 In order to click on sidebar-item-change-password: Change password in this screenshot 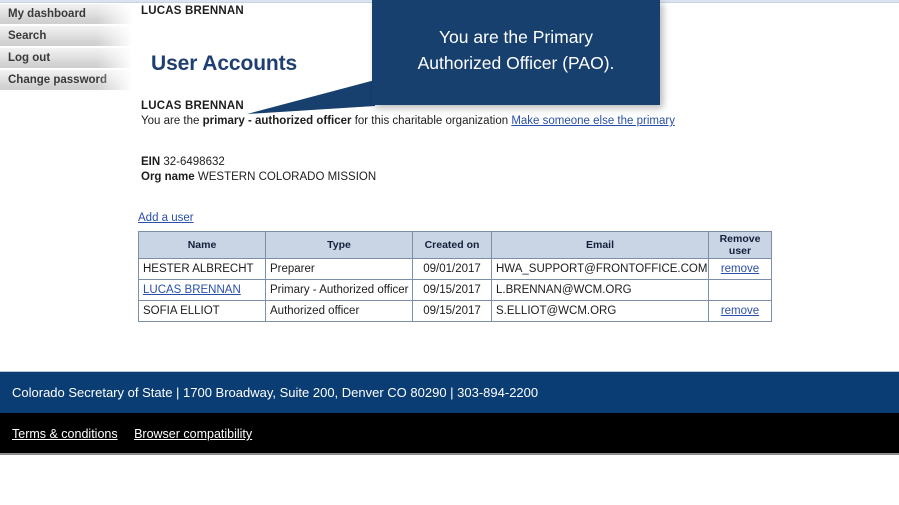, I will do `click(65, 80)`.